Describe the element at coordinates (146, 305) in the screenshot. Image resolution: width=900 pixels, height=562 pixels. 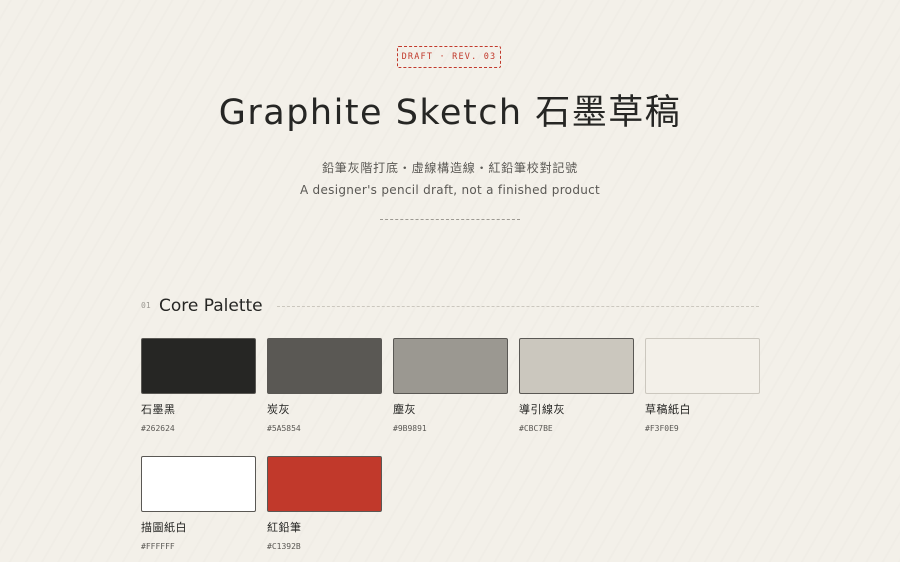
I see `section-number: 01` at that location.